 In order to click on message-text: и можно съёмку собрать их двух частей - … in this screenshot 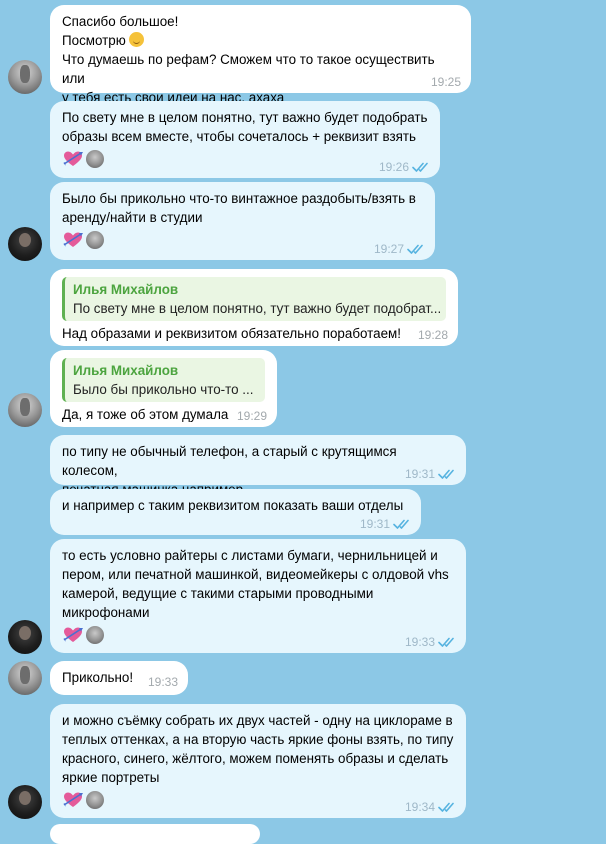, I will do `click(257, 720)`.